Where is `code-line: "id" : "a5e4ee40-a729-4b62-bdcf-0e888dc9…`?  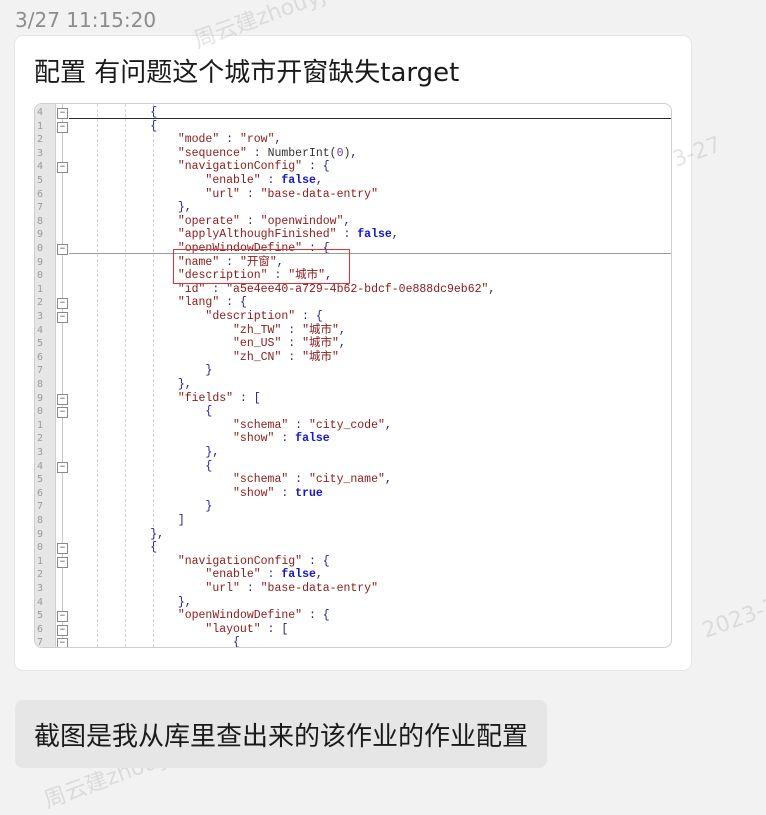 code-line: "id" : "a5e4ee40-a729-4b62-bdcf-0e888dc9… is located at coordinates (336, 289).